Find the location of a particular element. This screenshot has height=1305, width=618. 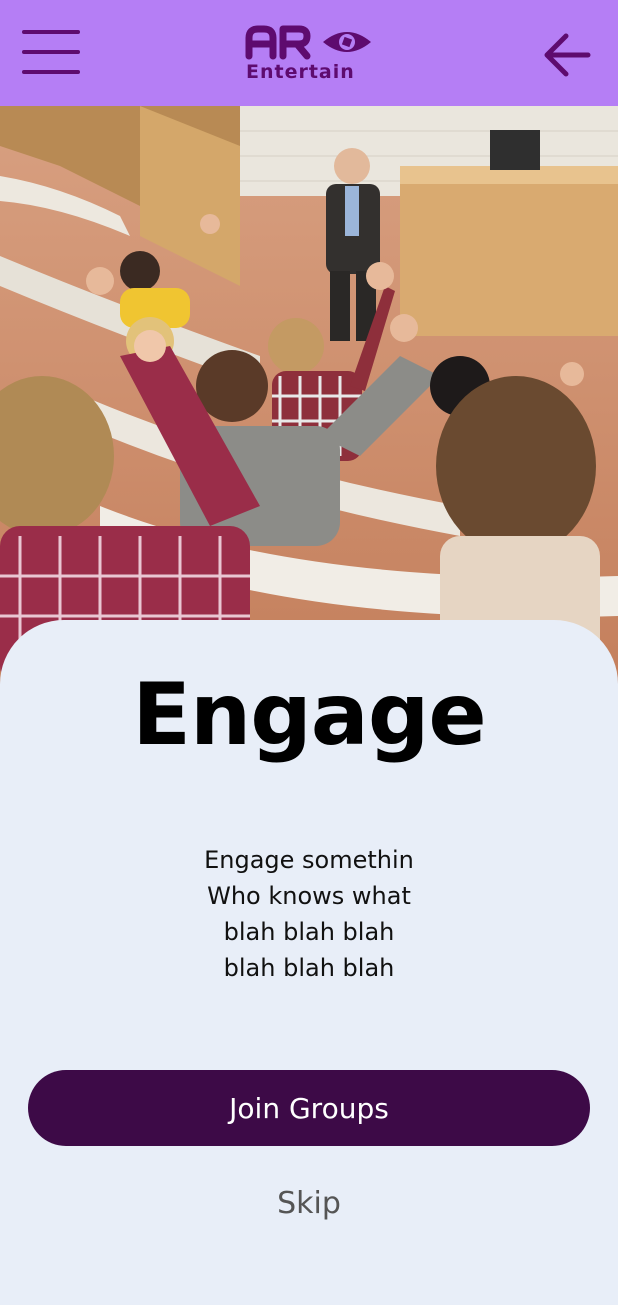

description-line: Who knows what is located at coordinates (309, 896).